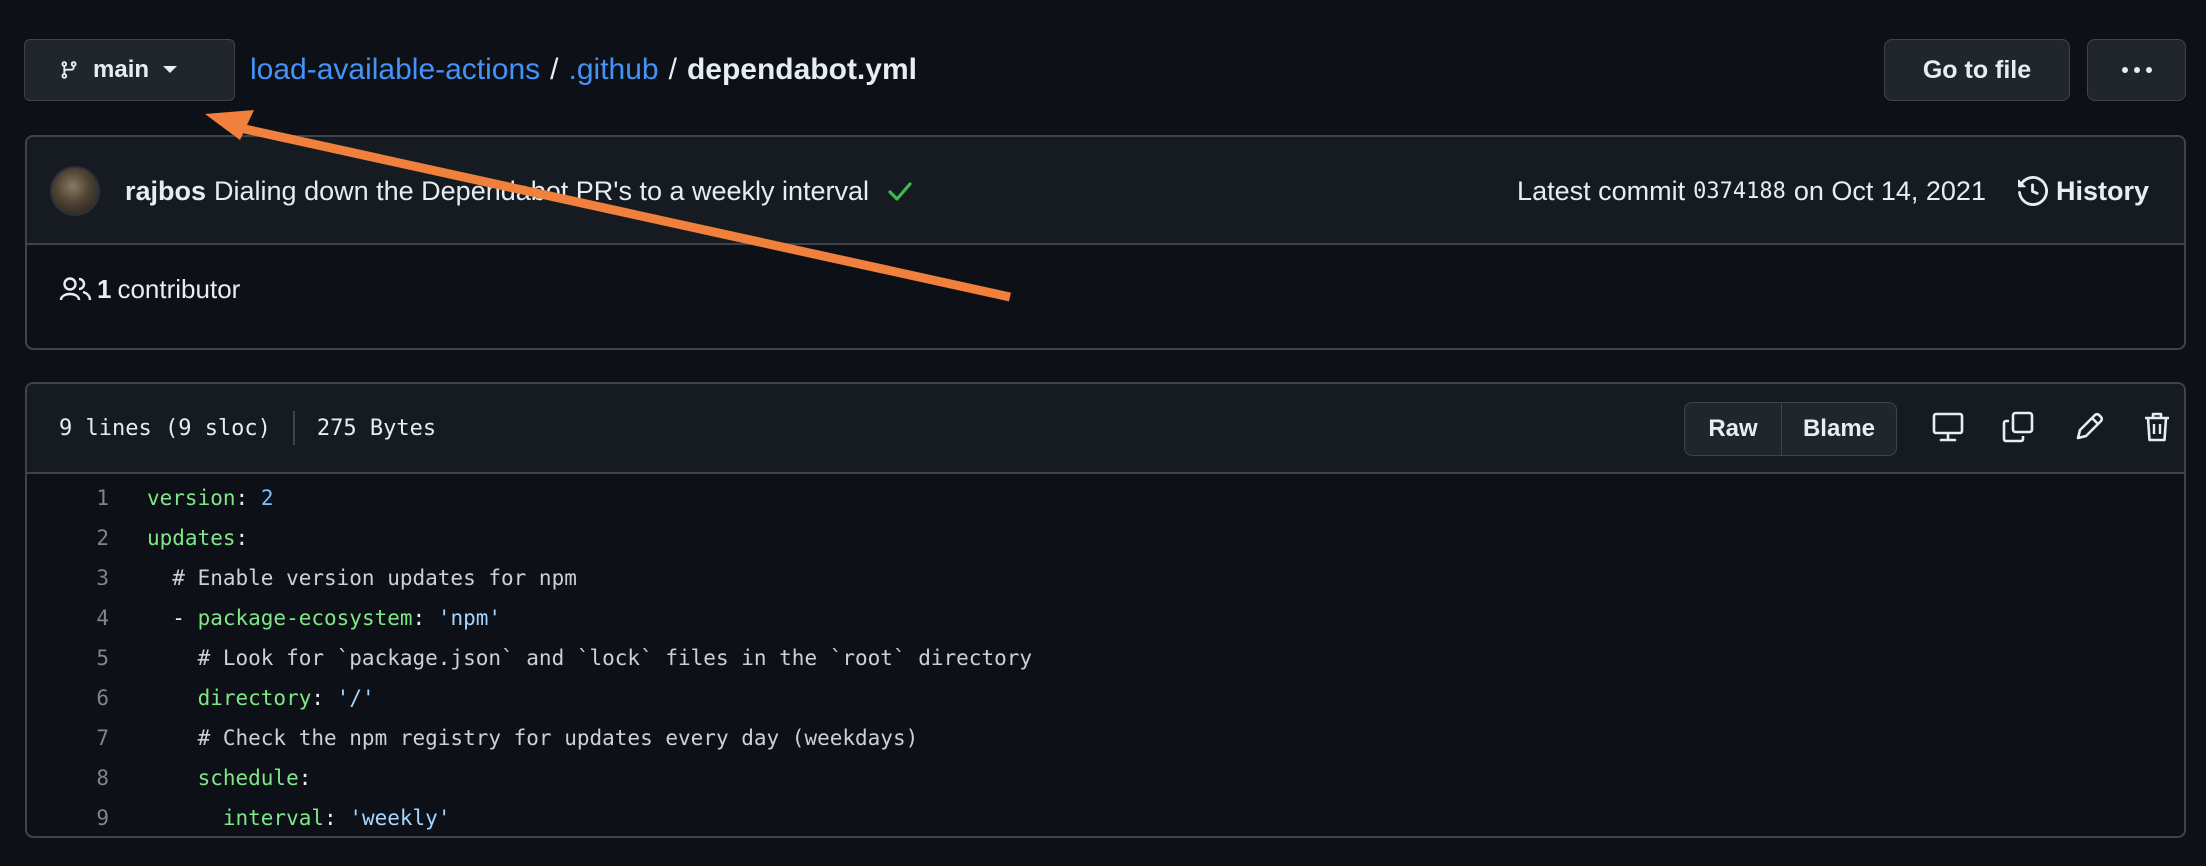 This screenshot has width=2206, height=866. Describe the element at coordinates (1105, 429) in the screenshot. I see `file-header: 9 lines (9 sloc) 275 Bytes Raw Blame` at that location.